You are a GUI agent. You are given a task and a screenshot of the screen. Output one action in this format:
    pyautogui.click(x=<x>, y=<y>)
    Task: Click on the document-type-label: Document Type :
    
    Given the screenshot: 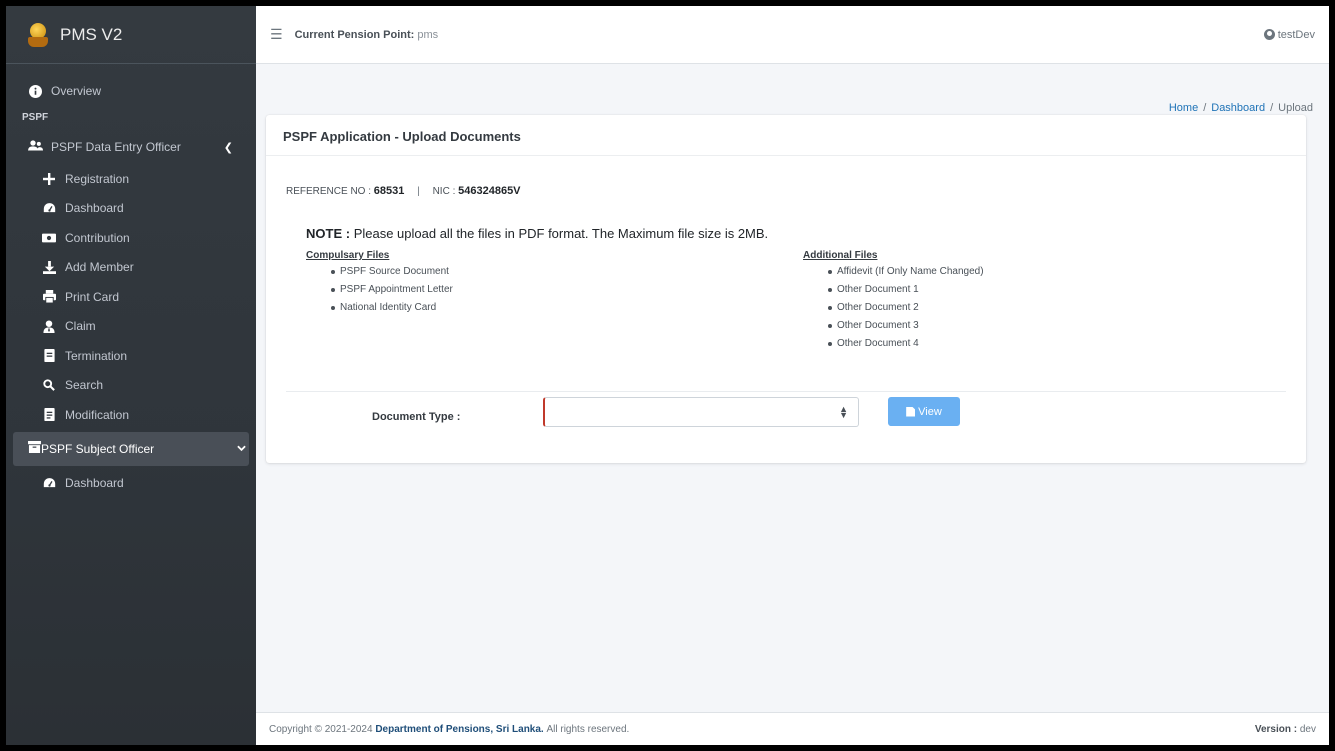 What is the action you would take?
    pyautogui.click(x=416, y=417)
    